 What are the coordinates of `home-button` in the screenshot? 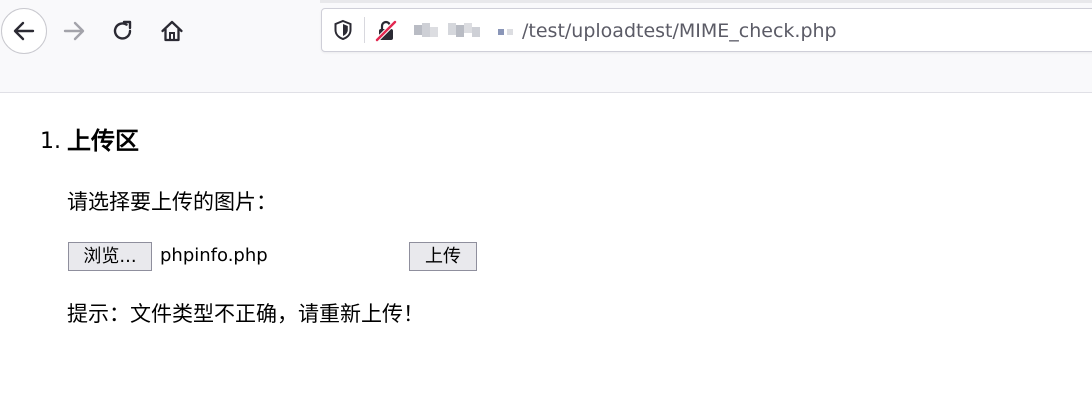 It's located at (172, 31).